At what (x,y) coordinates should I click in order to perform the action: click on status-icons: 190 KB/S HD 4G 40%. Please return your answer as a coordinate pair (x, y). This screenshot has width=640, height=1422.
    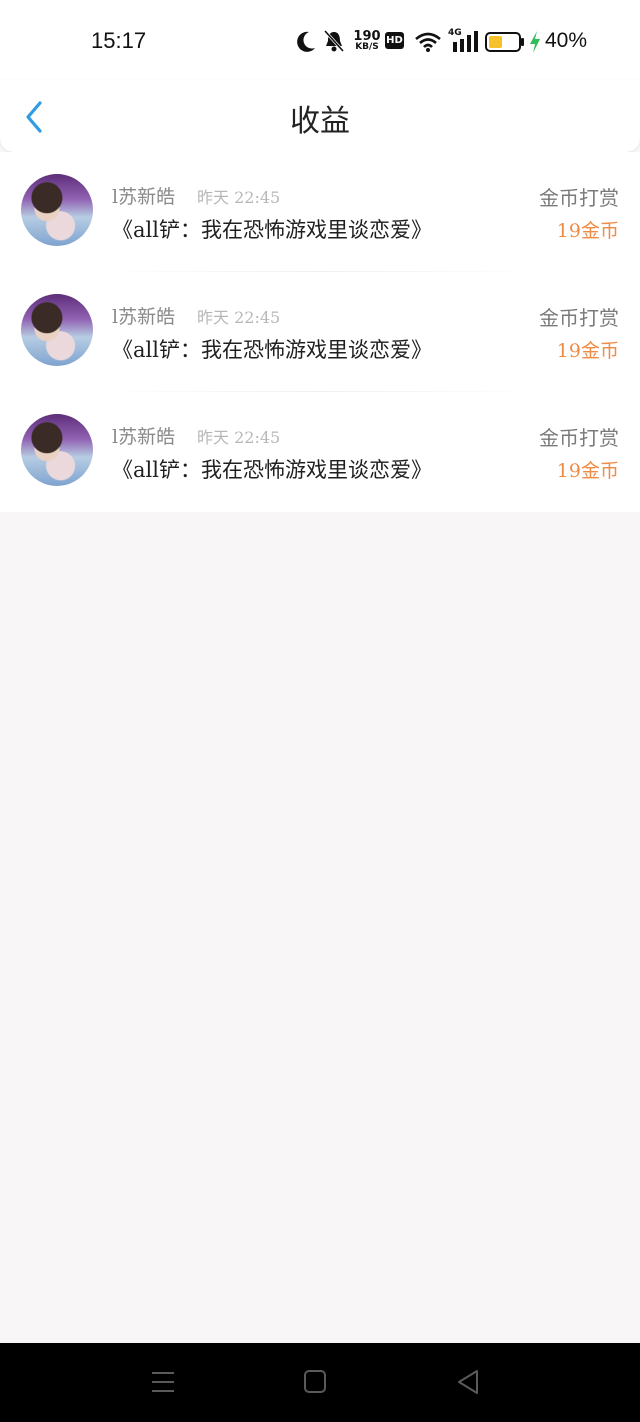
    Looking at the image, I should click on (460, 43).